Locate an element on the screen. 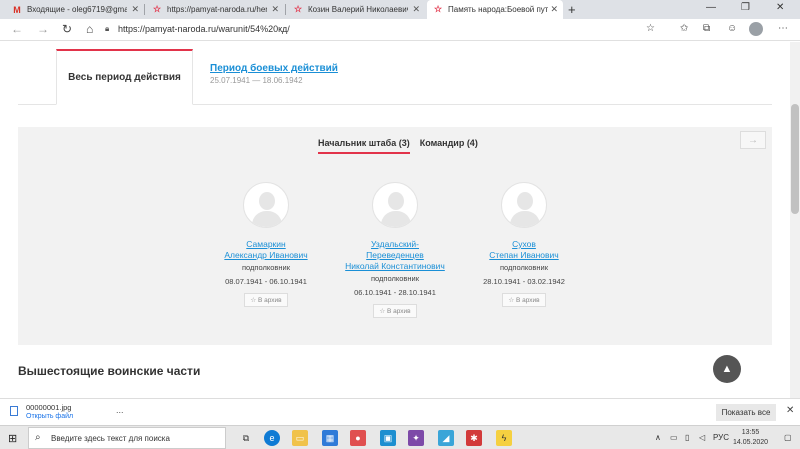 The height and width of the screenshot is (449, 800). favorite-star-icon: ☆ is located at coordinates (650, 28).